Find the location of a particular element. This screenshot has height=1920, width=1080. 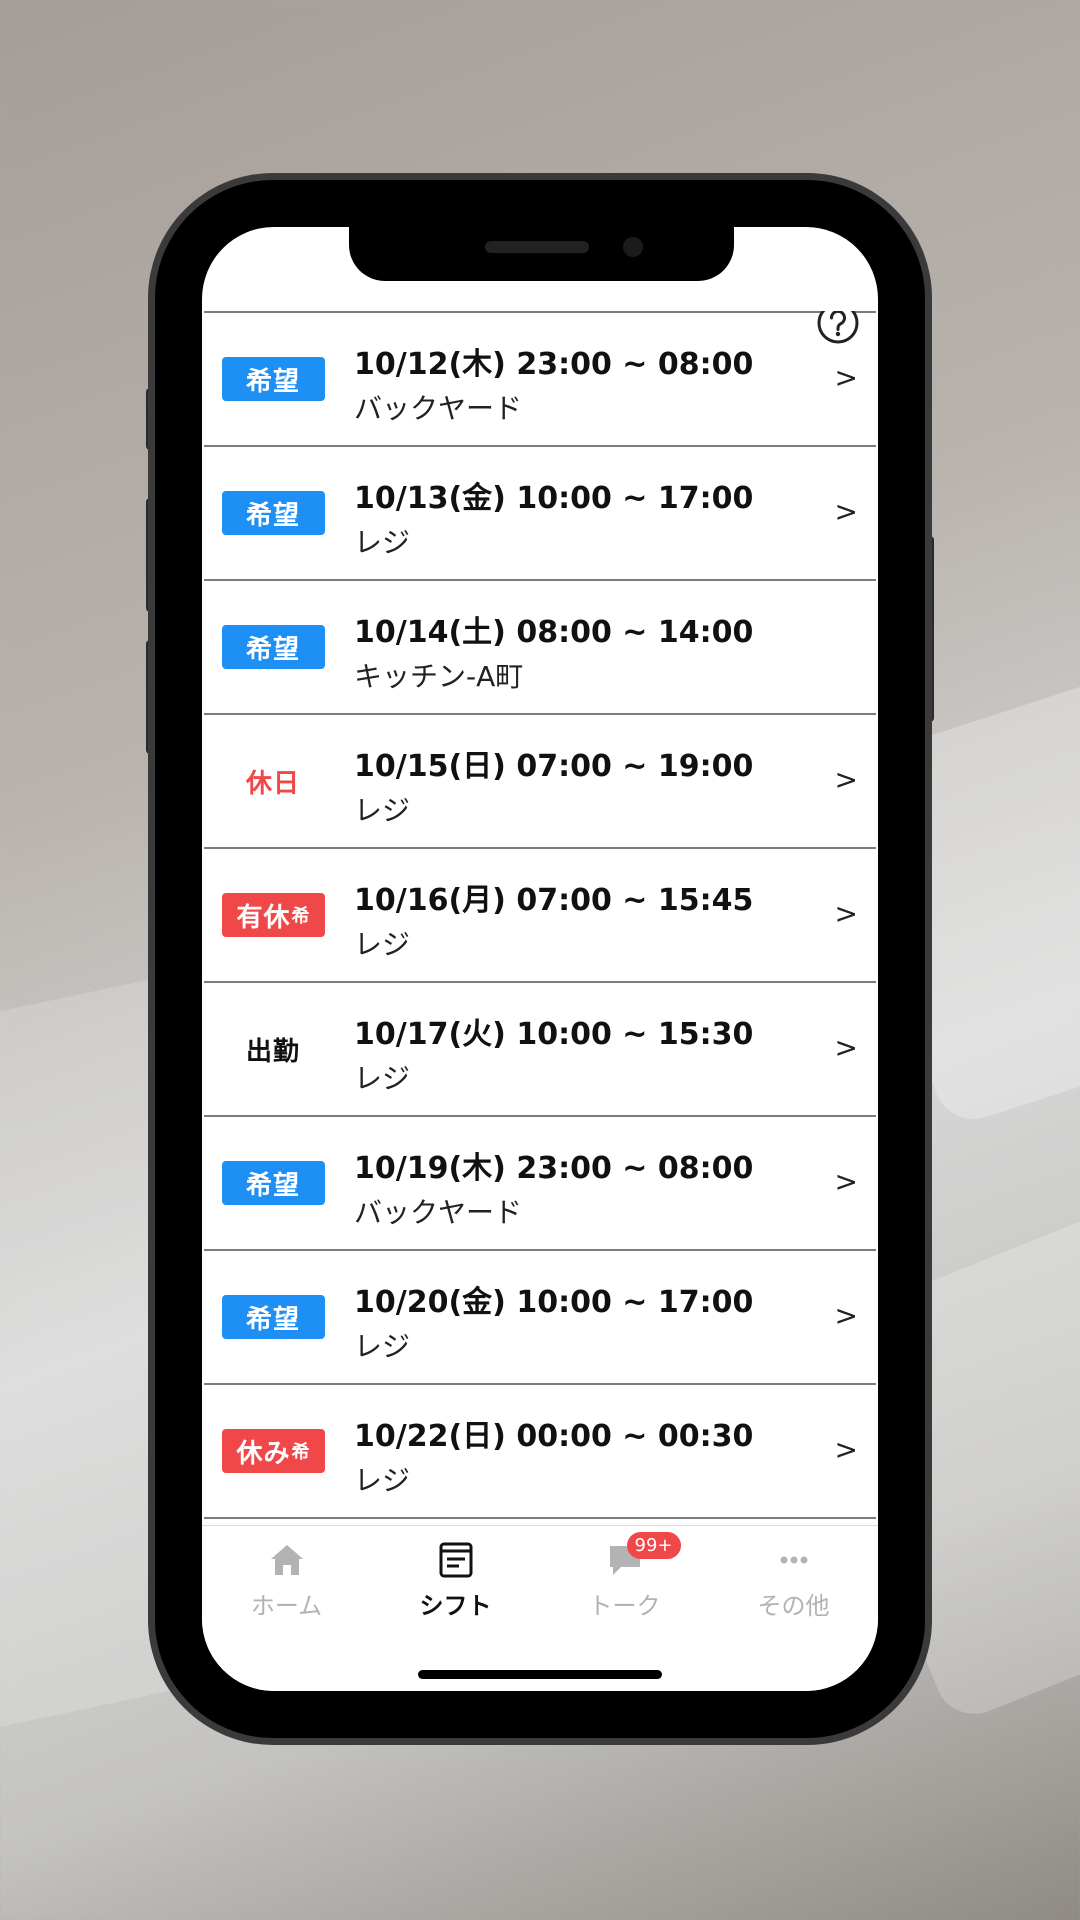

speaker is located at coordinates (537, 247).